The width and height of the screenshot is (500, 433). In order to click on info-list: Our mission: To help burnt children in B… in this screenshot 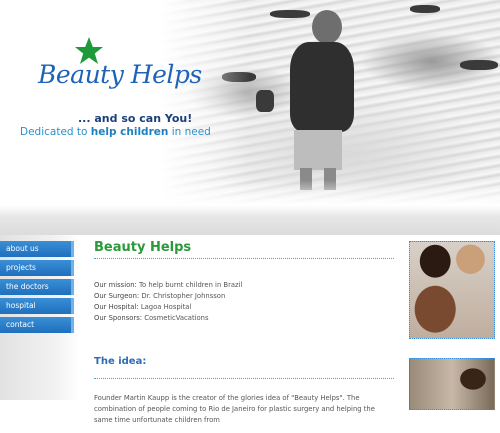, I will do `click(244, 302)`.